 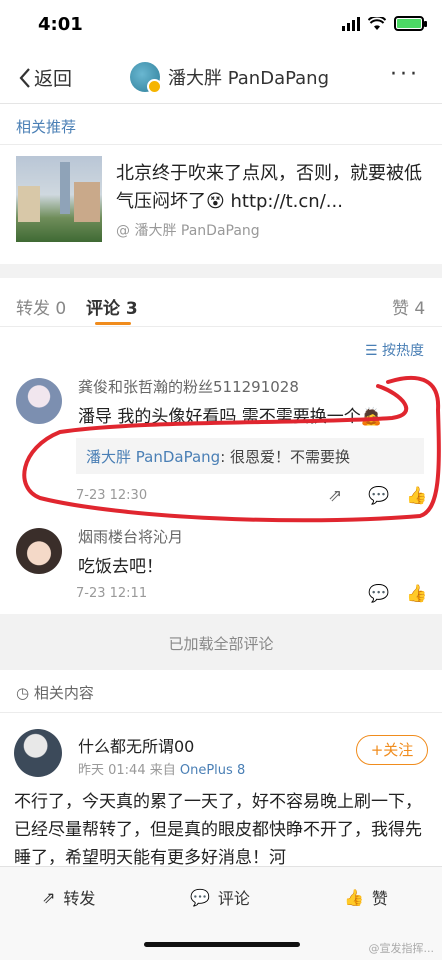 What do you see at coordinates (129, 770) in the screenshot?
I see `related-time: 昨天 01:44 来自` at bounding box center [129, 770].